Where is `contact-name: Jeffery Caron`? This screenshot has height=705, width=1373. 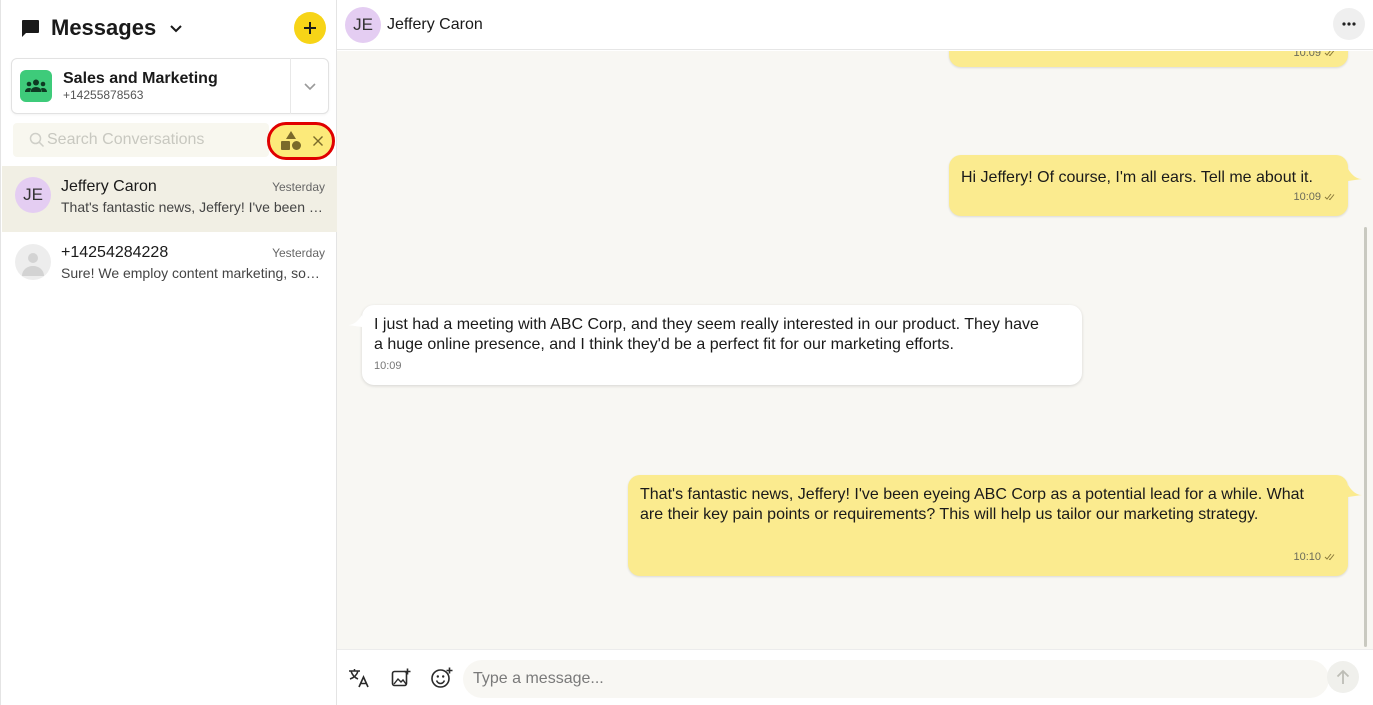 contact-name: Jeffery Caron is located at coordinates (435, 25).